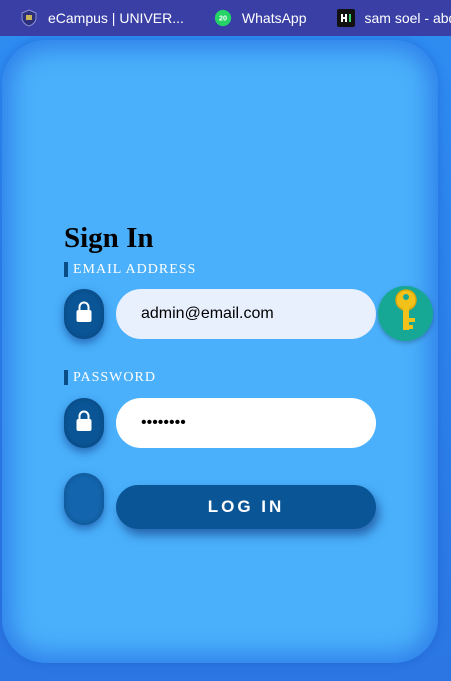 The width and height of the screenshot is (451, 681). Describe the element at coordinates (246, 507) in the screenshot. I see `login-button: LOG IN` at that location.